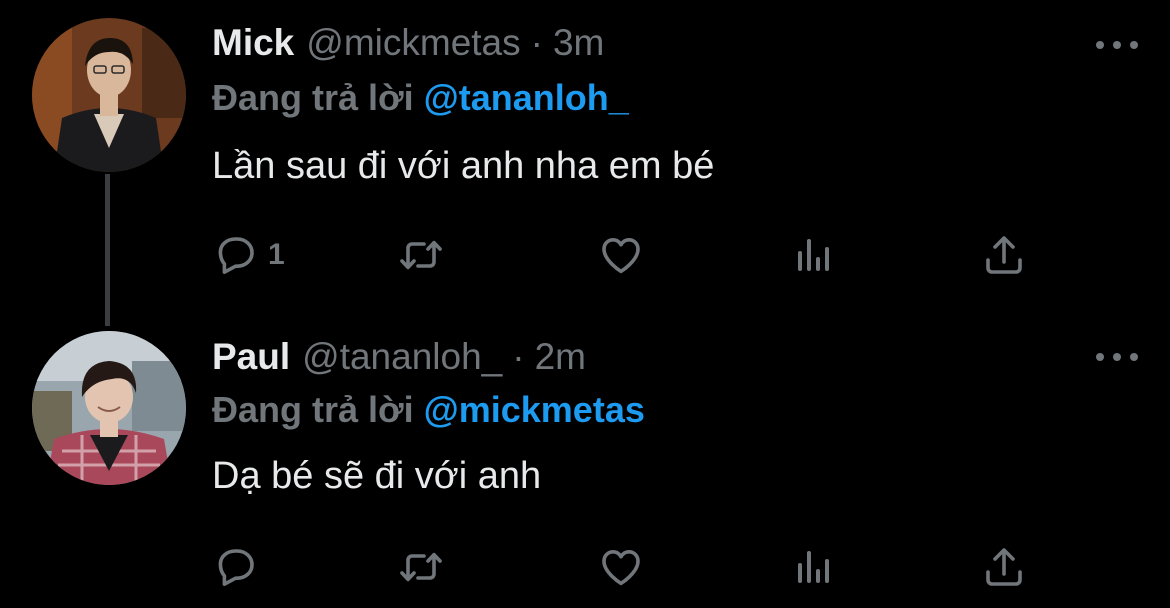 The image size is (1170, 608). I want to click on display-name: Paul, so click(251, 357).